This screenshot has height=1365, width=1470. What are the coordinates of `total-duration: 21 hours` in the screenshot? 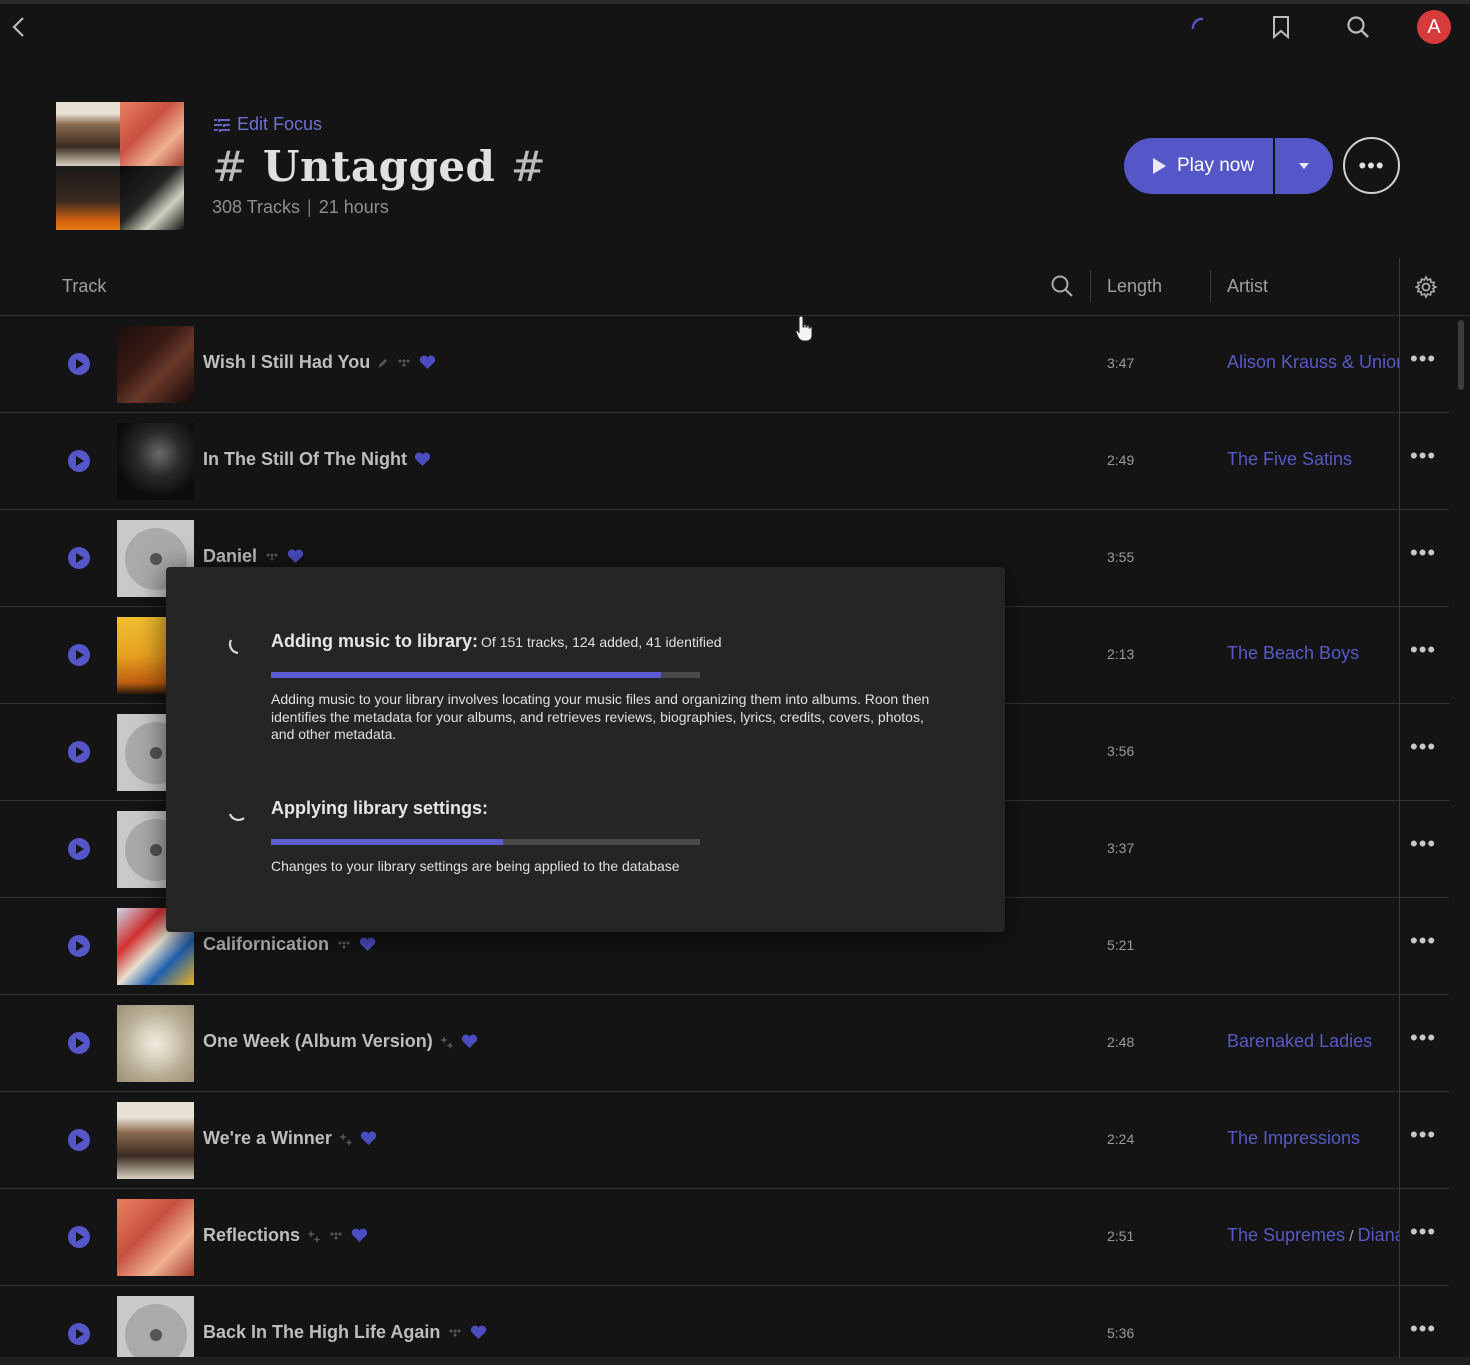 It's located at (353, 207).